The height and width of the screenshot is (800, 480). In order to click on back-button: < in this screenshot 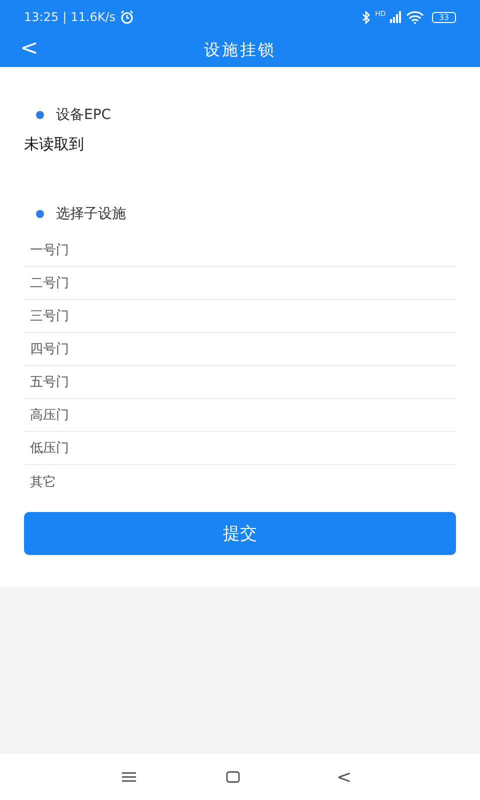, I will do `click(29, 48)`.